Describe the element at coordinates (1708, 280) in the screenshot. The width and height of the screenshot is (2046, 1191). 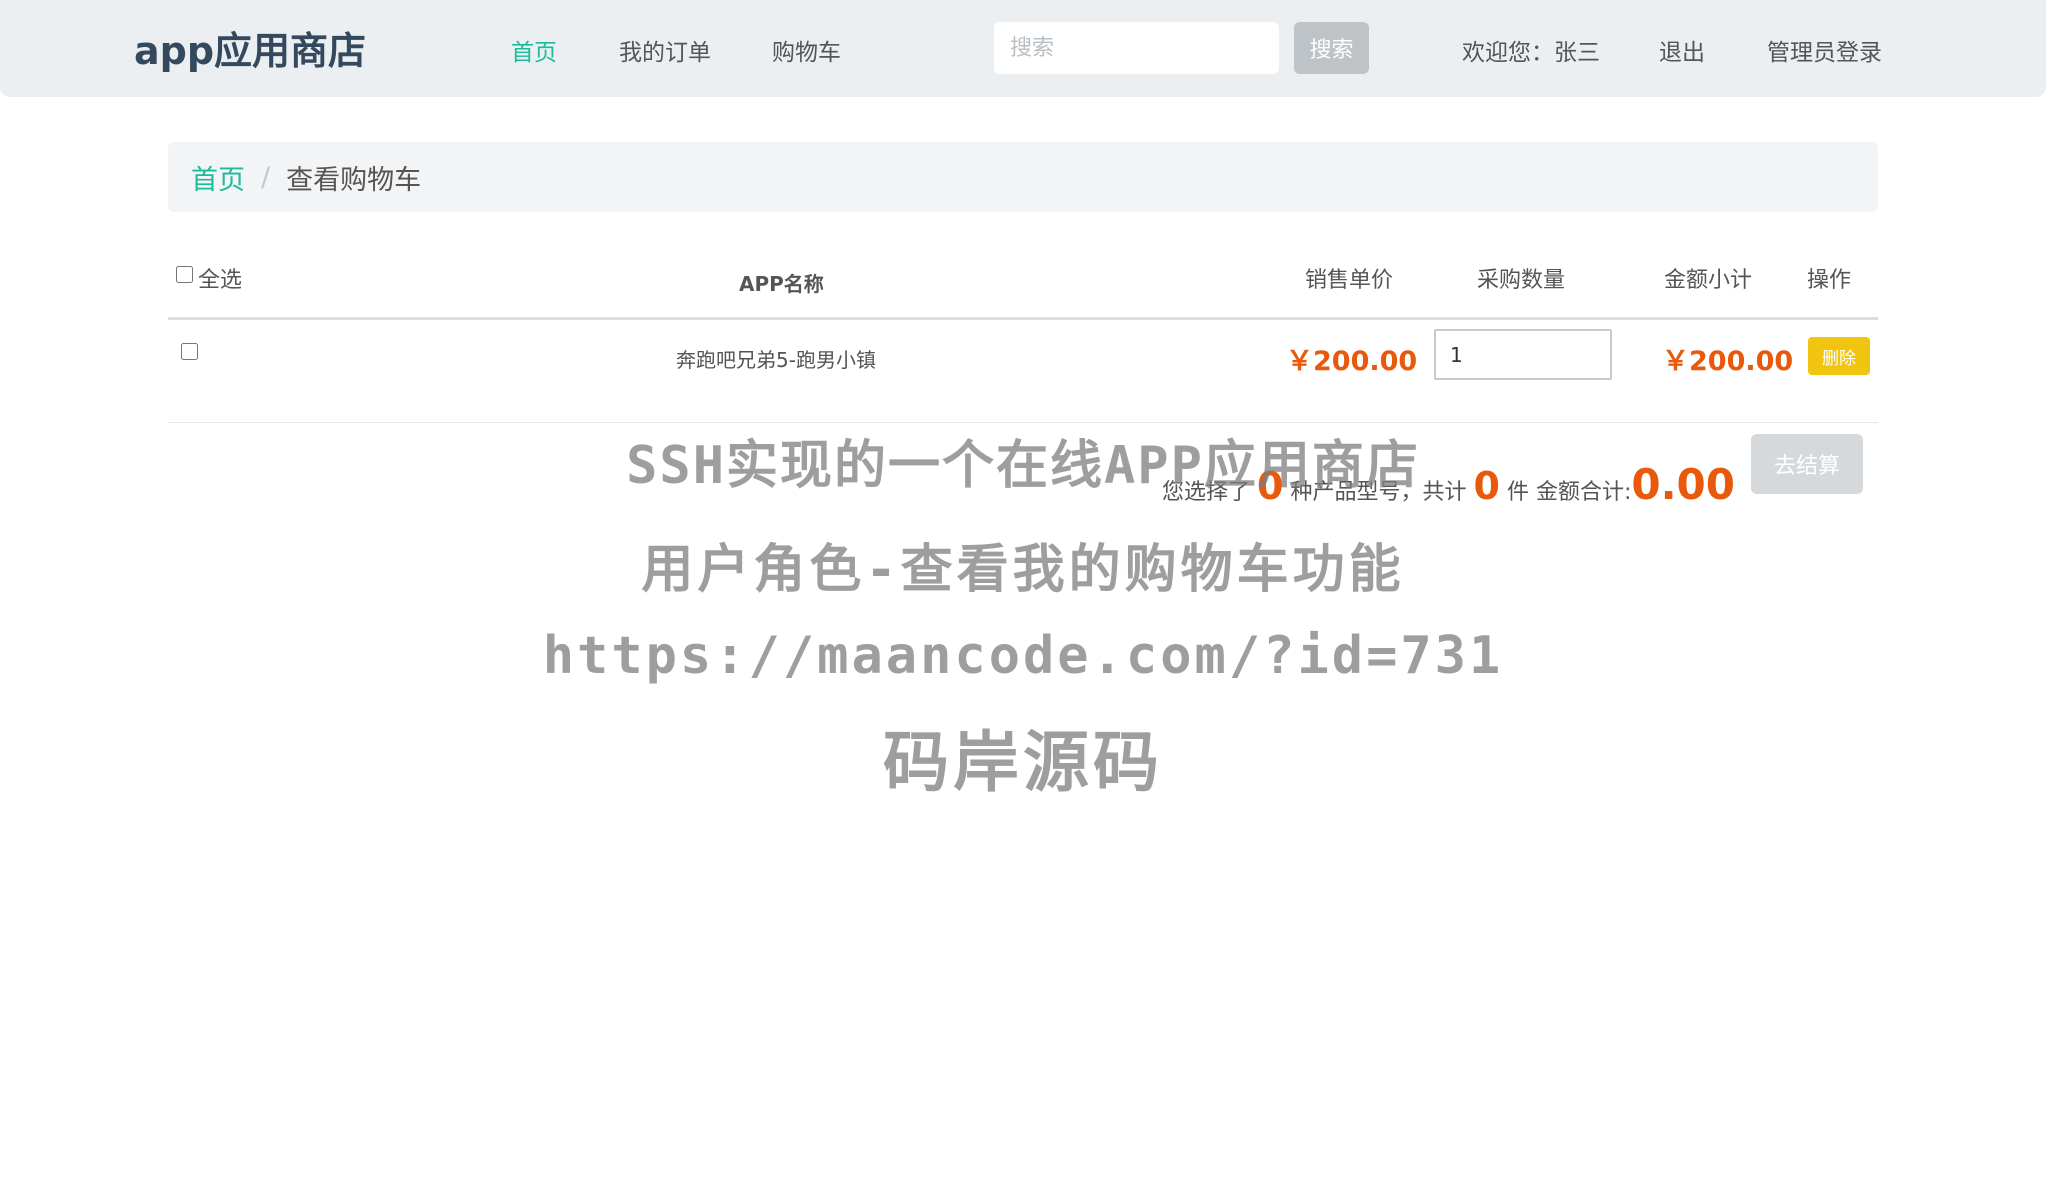
I see `header-subtotal: 金额小计` at that location.